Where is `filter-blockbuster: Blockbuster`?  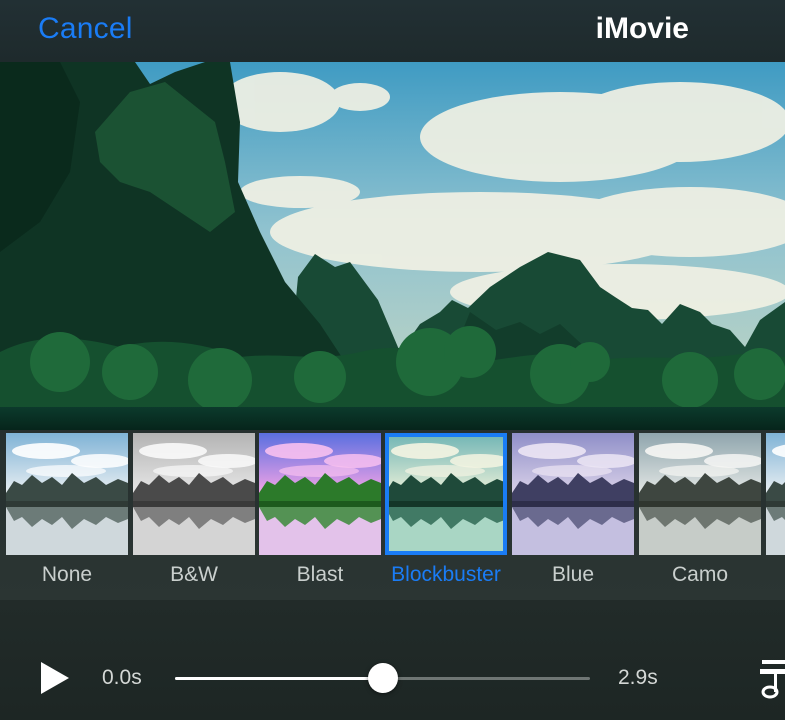
filter-blockbuster: Blockbuster is located at coordinates (446, 513).